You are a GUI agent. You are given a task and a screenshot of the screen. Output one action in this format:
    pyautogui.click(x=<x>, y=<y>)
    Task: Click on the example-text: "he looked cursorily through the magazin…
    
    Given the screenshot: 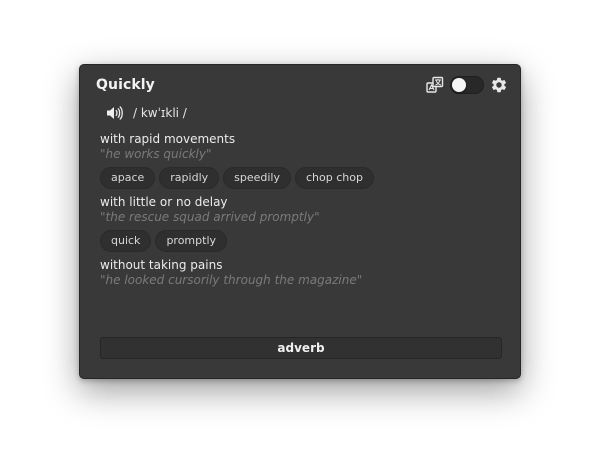 What is the action you would take?
    pyautogui.click(x=231, y=280)
    